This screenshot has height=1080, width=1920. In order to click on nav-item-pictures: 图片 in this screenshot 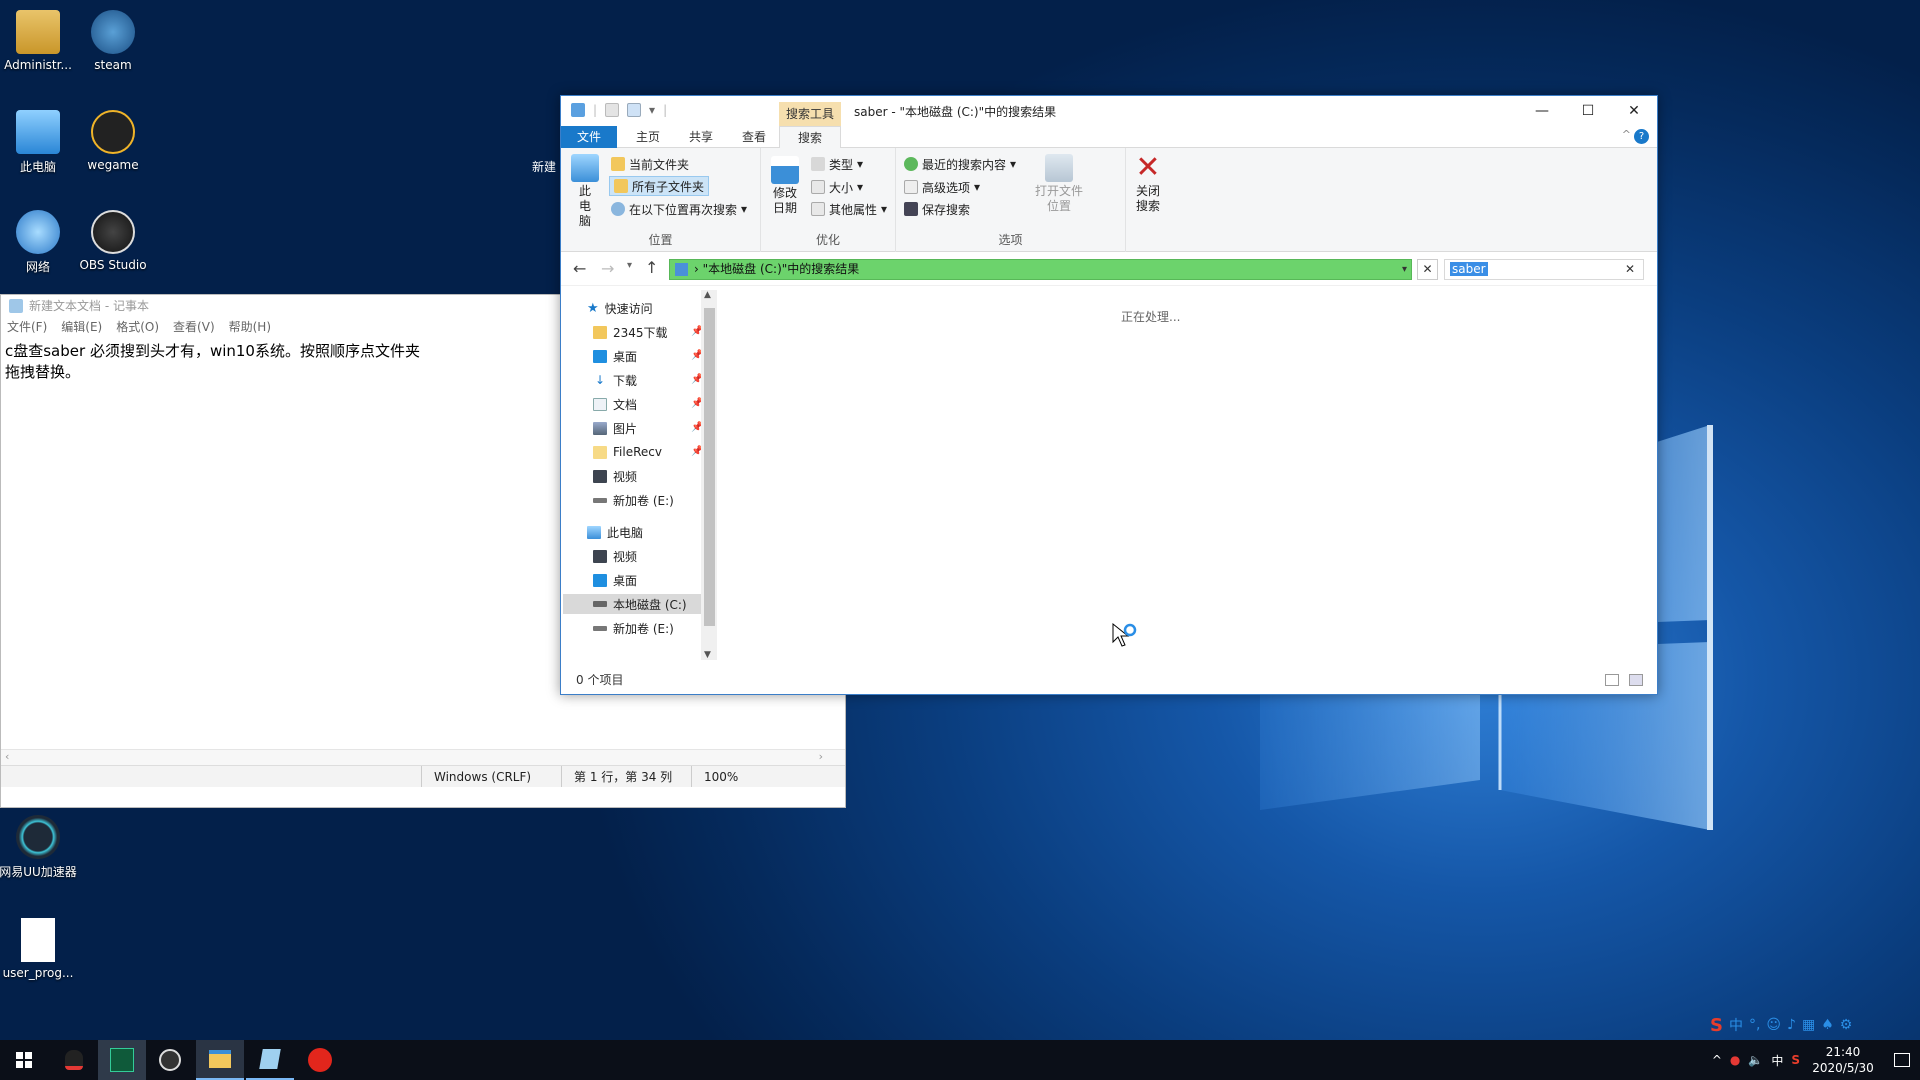, I will do `click(615, 428)`.